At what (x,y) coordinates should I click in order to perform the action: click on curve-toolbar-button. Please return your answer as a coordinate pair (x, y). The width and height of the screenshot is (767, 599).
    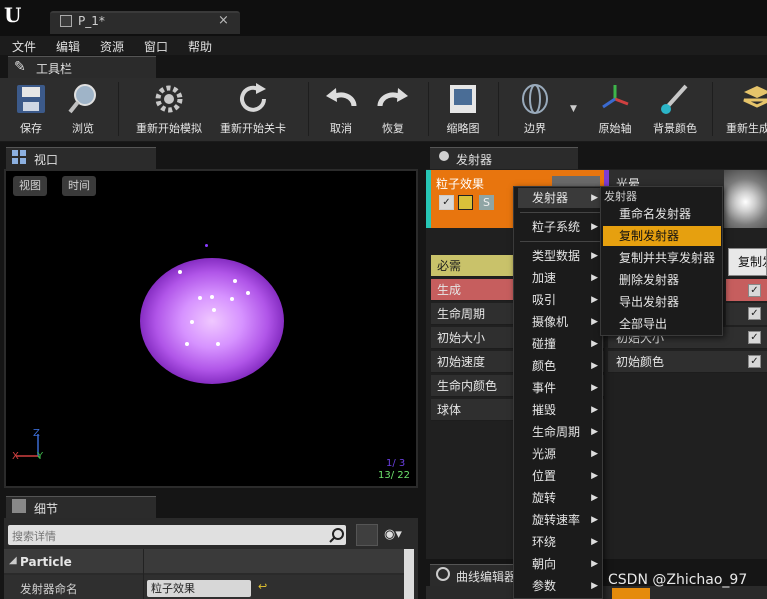
    Looking at the image, I should click on (631, 593).